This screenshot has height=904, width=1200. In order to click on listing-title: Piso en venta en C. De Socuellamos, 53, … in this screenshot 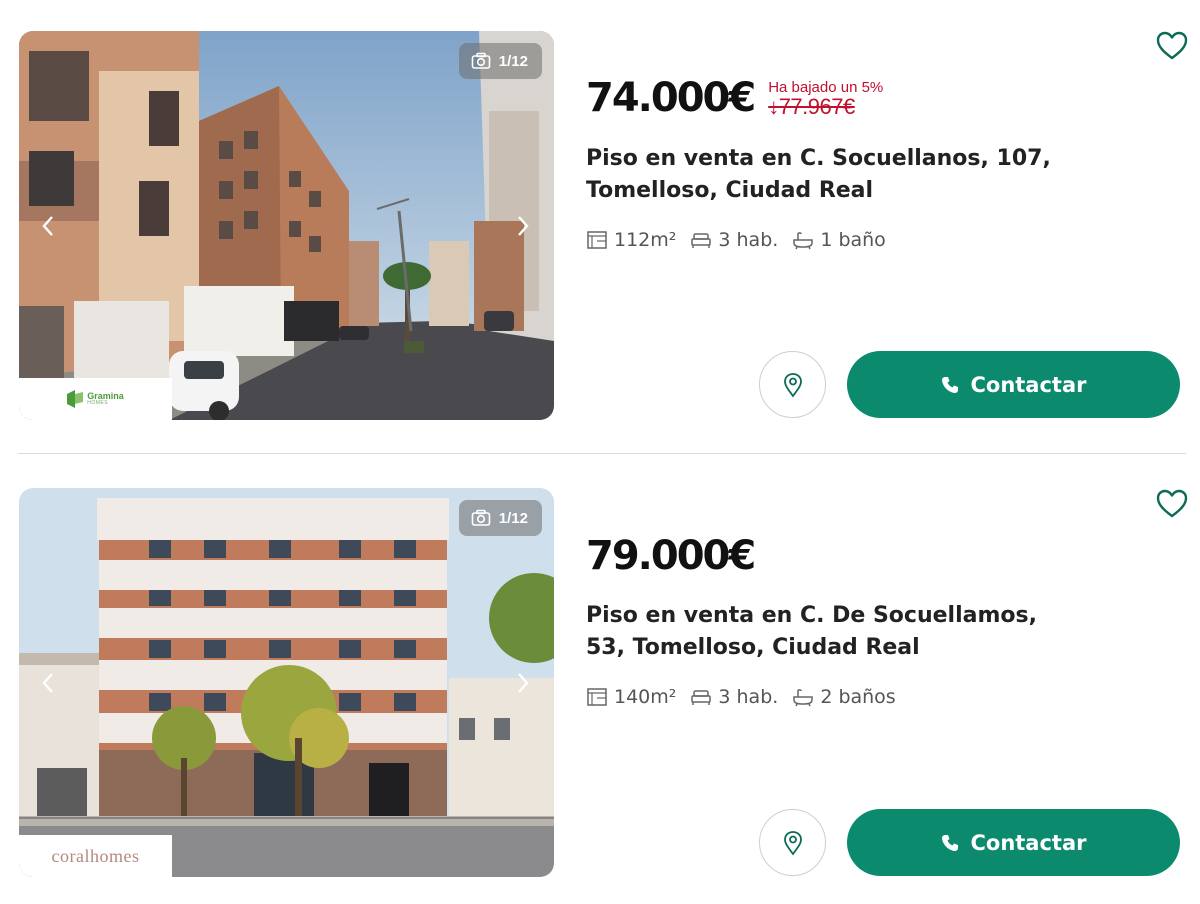, I will do `click(821, 632)`.